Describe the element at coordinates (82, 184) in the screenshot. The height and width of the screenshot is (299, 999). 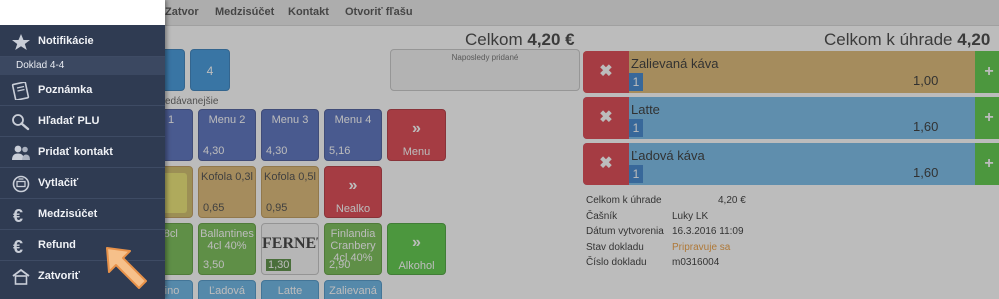
I see `menu-item-print: Vytlačiť` at that location.